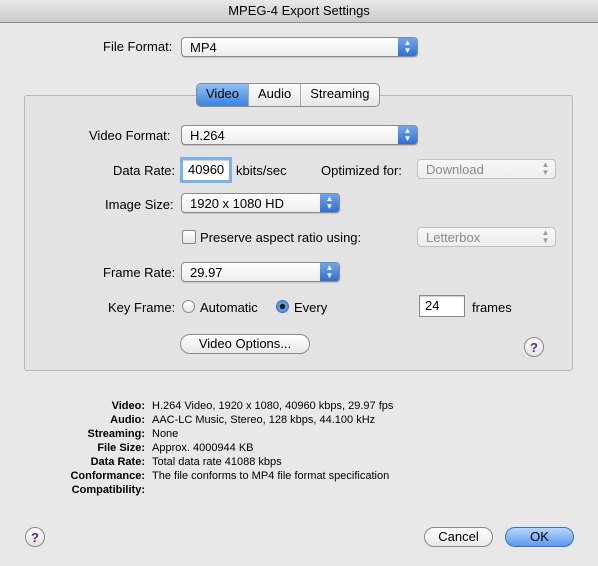 This screenshot has height=566, width=598. Describe the element at coordinates (492, 307) in the screenshot. I see `key-frame-unit: frames` at that location.